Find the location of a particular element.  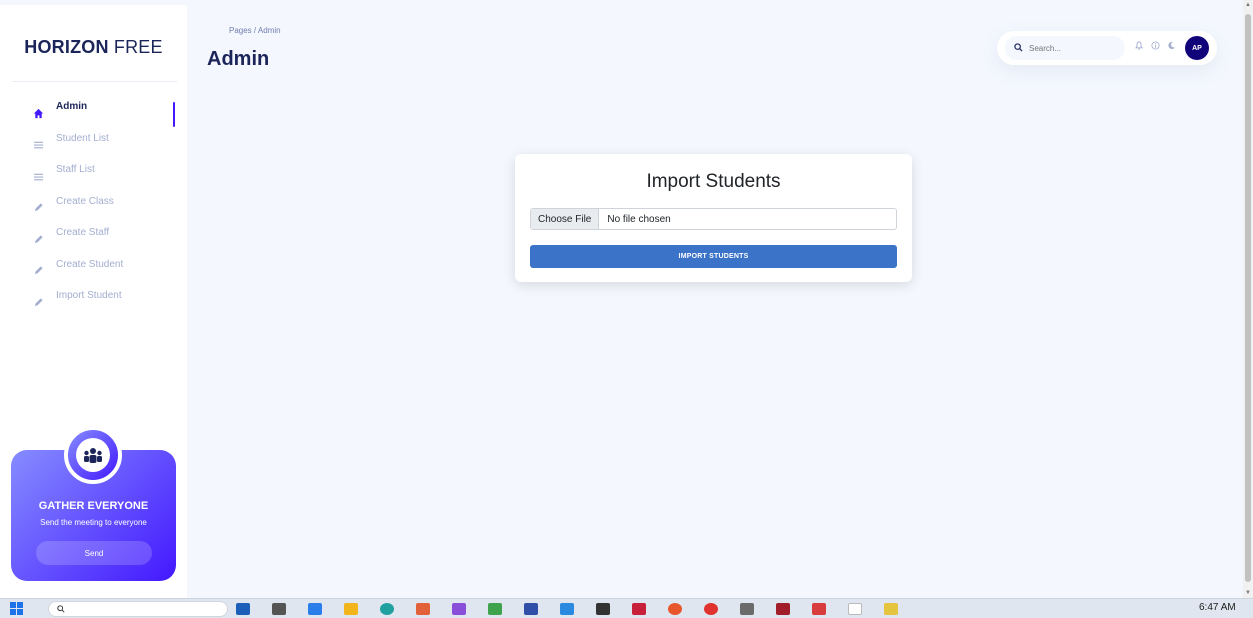

send-button: Send is located at coordinates (94, 553).